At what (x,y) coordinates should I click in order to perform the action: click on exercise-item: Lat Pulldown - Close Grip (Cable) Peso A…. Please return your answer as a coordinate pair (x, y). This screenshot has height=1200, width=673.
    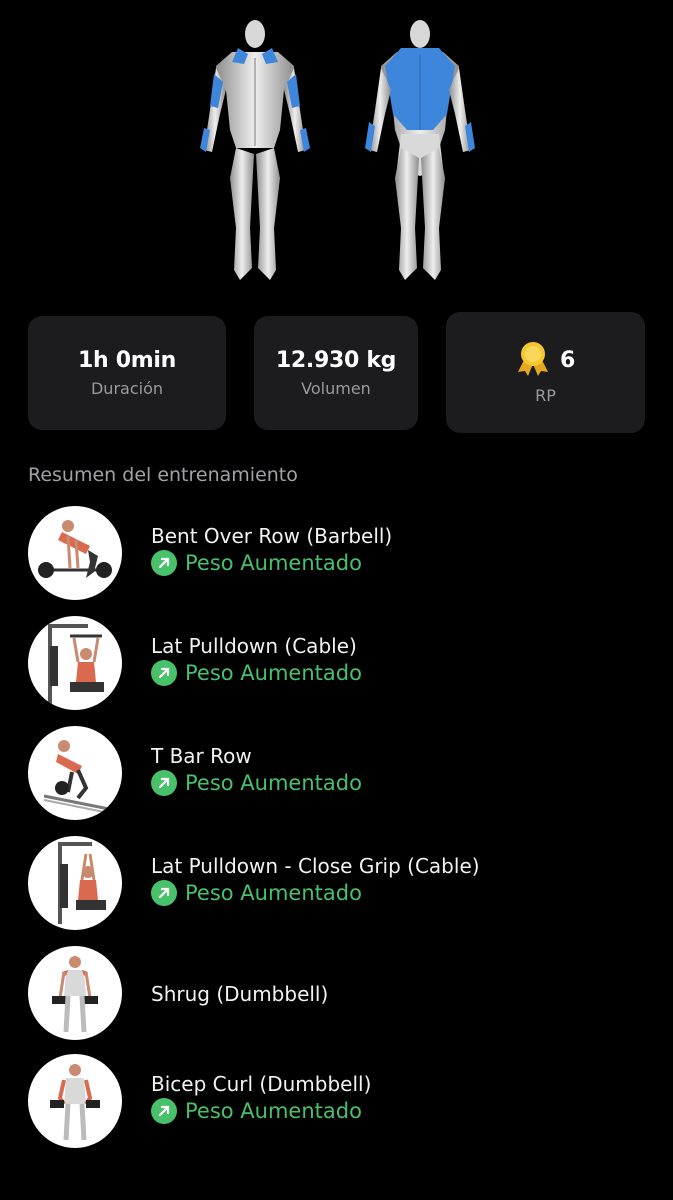
    Looking at the image, I should click on (338, 884).